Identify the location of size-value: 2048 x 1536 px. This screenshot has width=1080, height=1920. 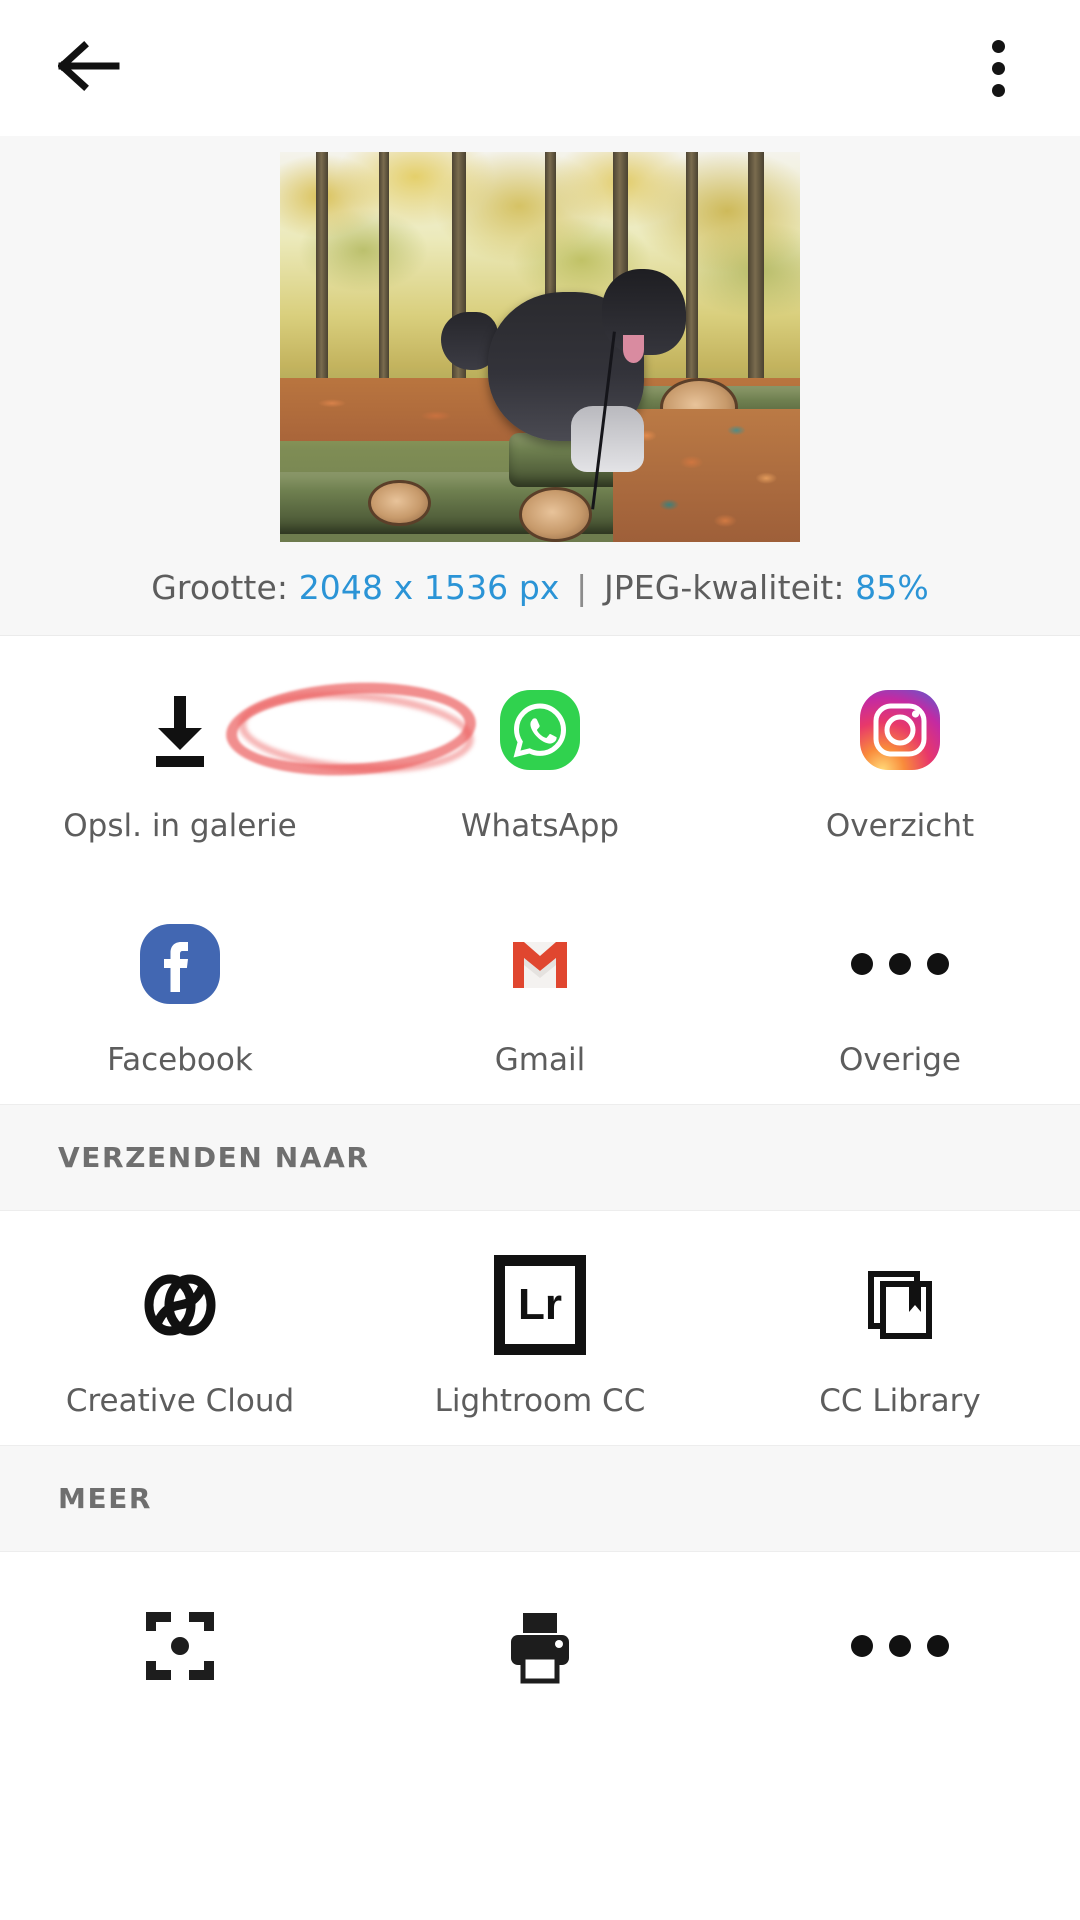
(429, 587).